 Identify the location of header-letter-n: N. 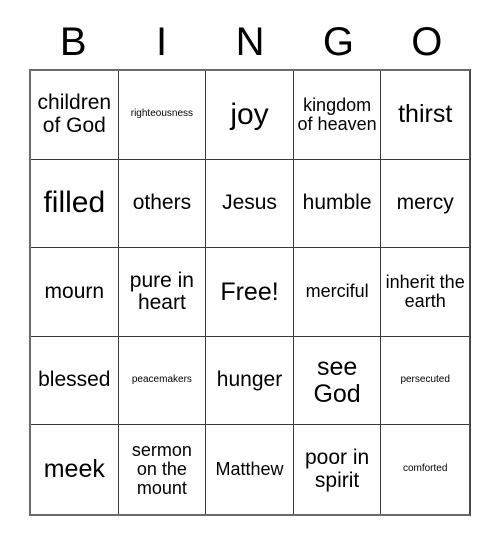
(250, 42).